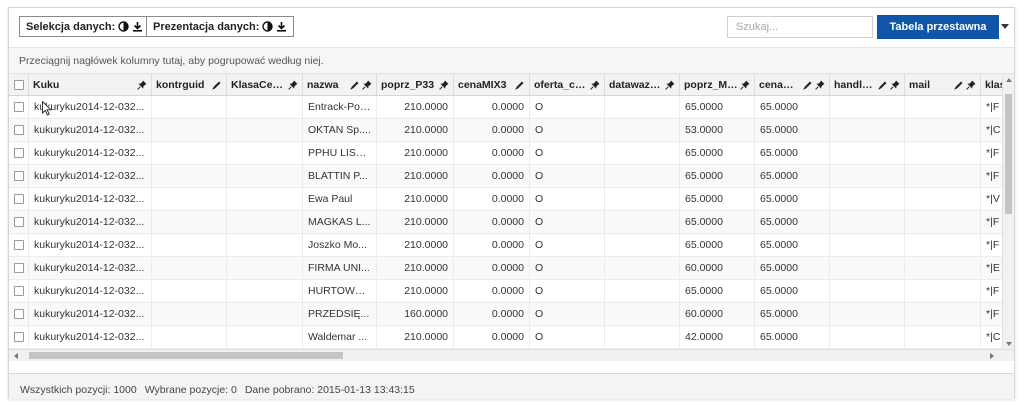 Image resolution: width=1024 pixels, height=405 pixels. I want to click on data-selection-button: Selekcja danych:, so click(85, 26).